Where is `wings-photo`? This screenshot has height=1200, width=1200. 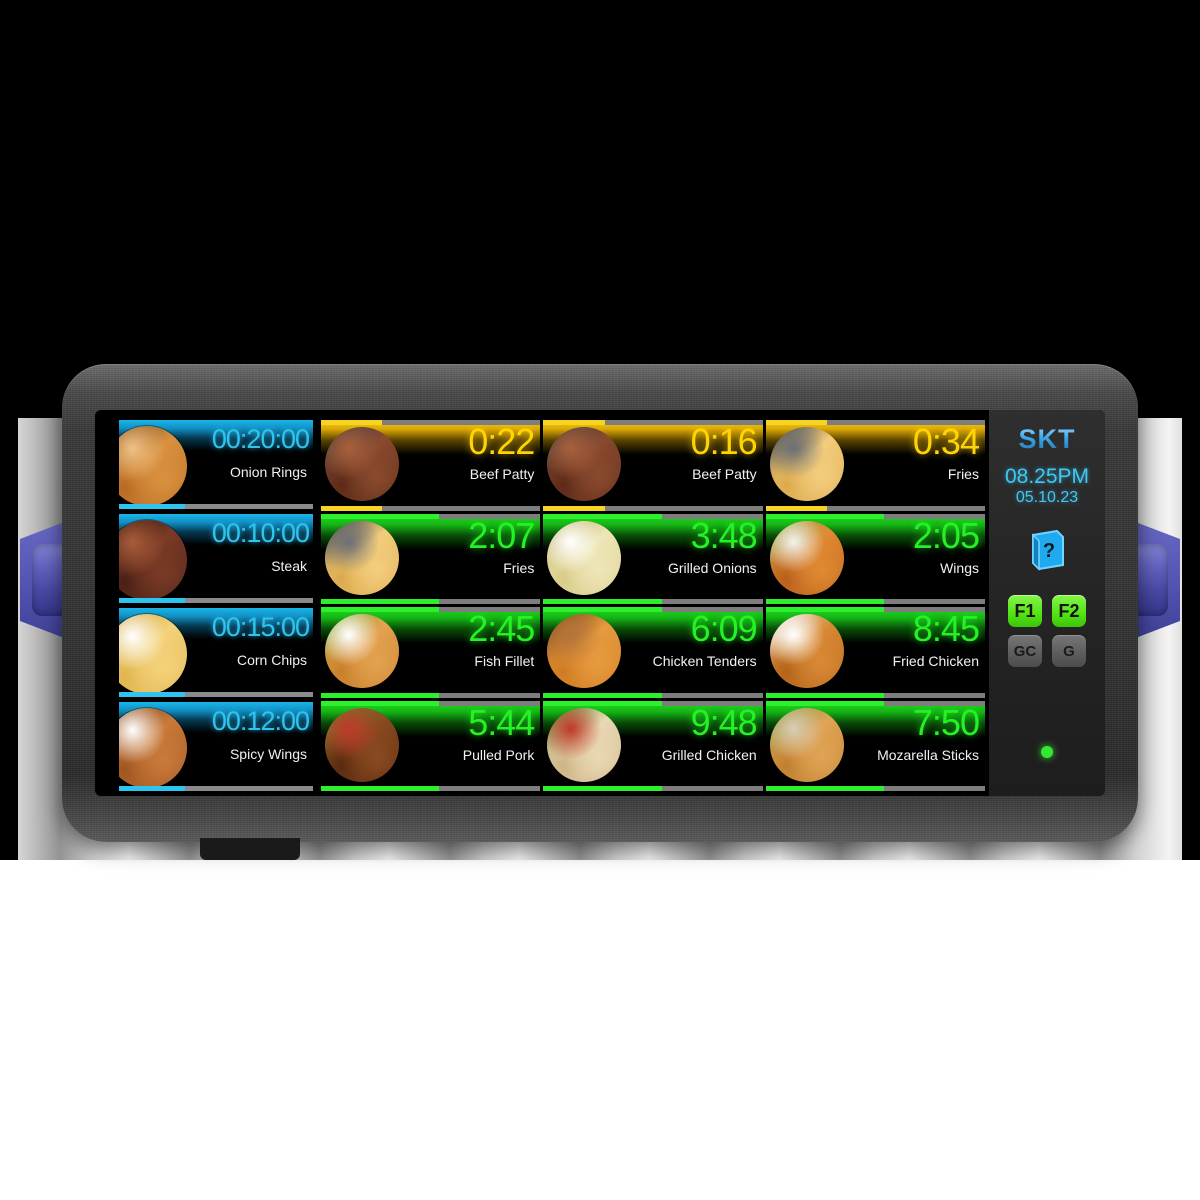 wings-photo is located at coordinates (806, 557).